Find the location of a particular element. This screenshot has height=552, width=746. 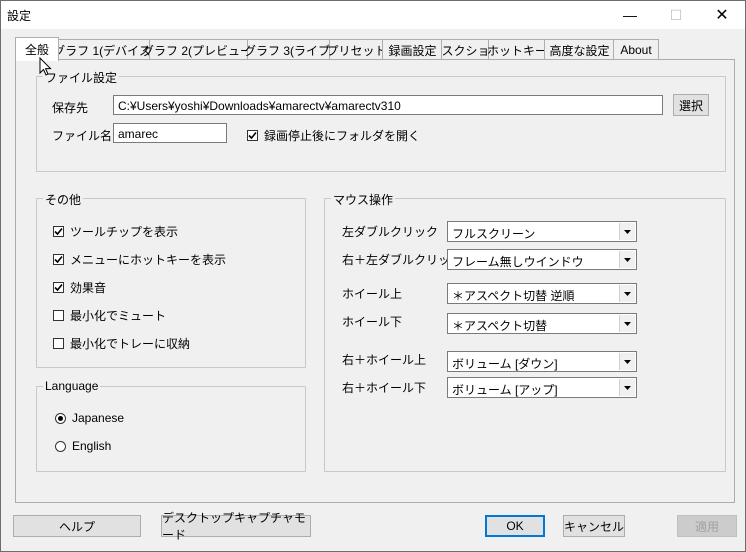

combo-value: フレーム無しウインドウ is located at coordinates (518, 262).